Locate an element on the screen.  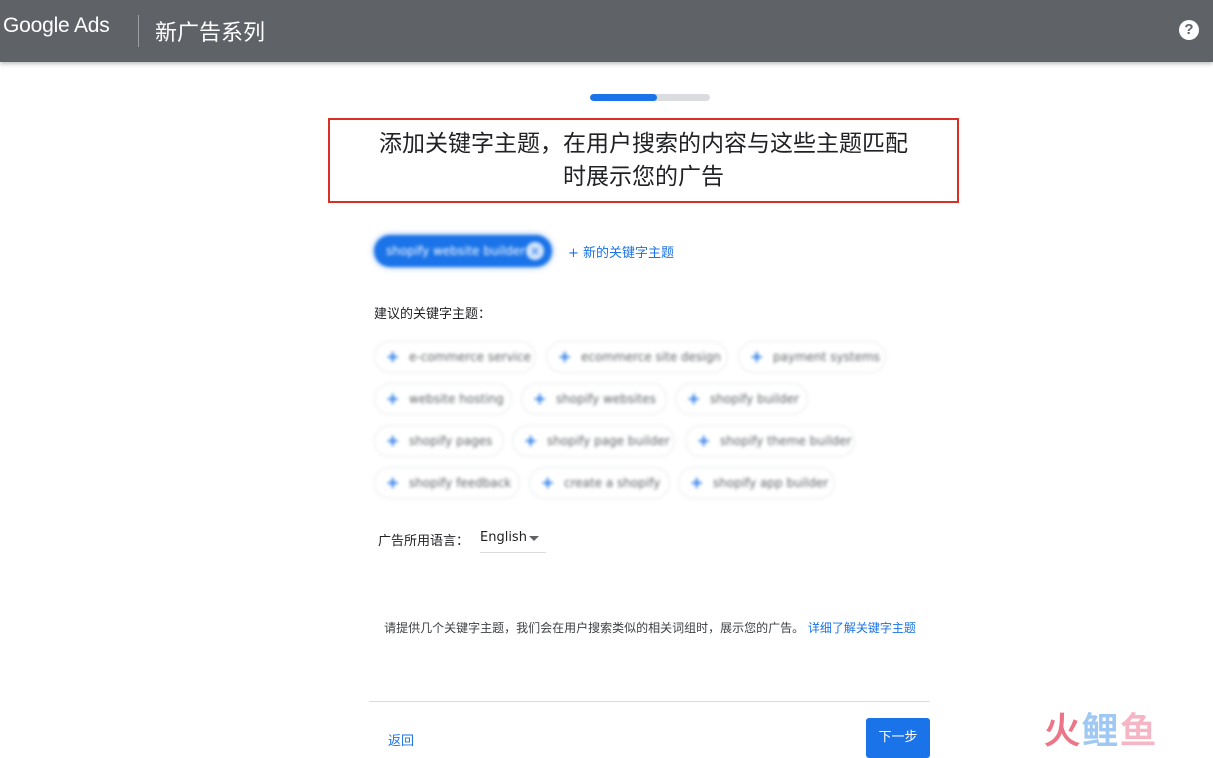
watermark-char: 鲤 is located at coordinates (1101, 731).